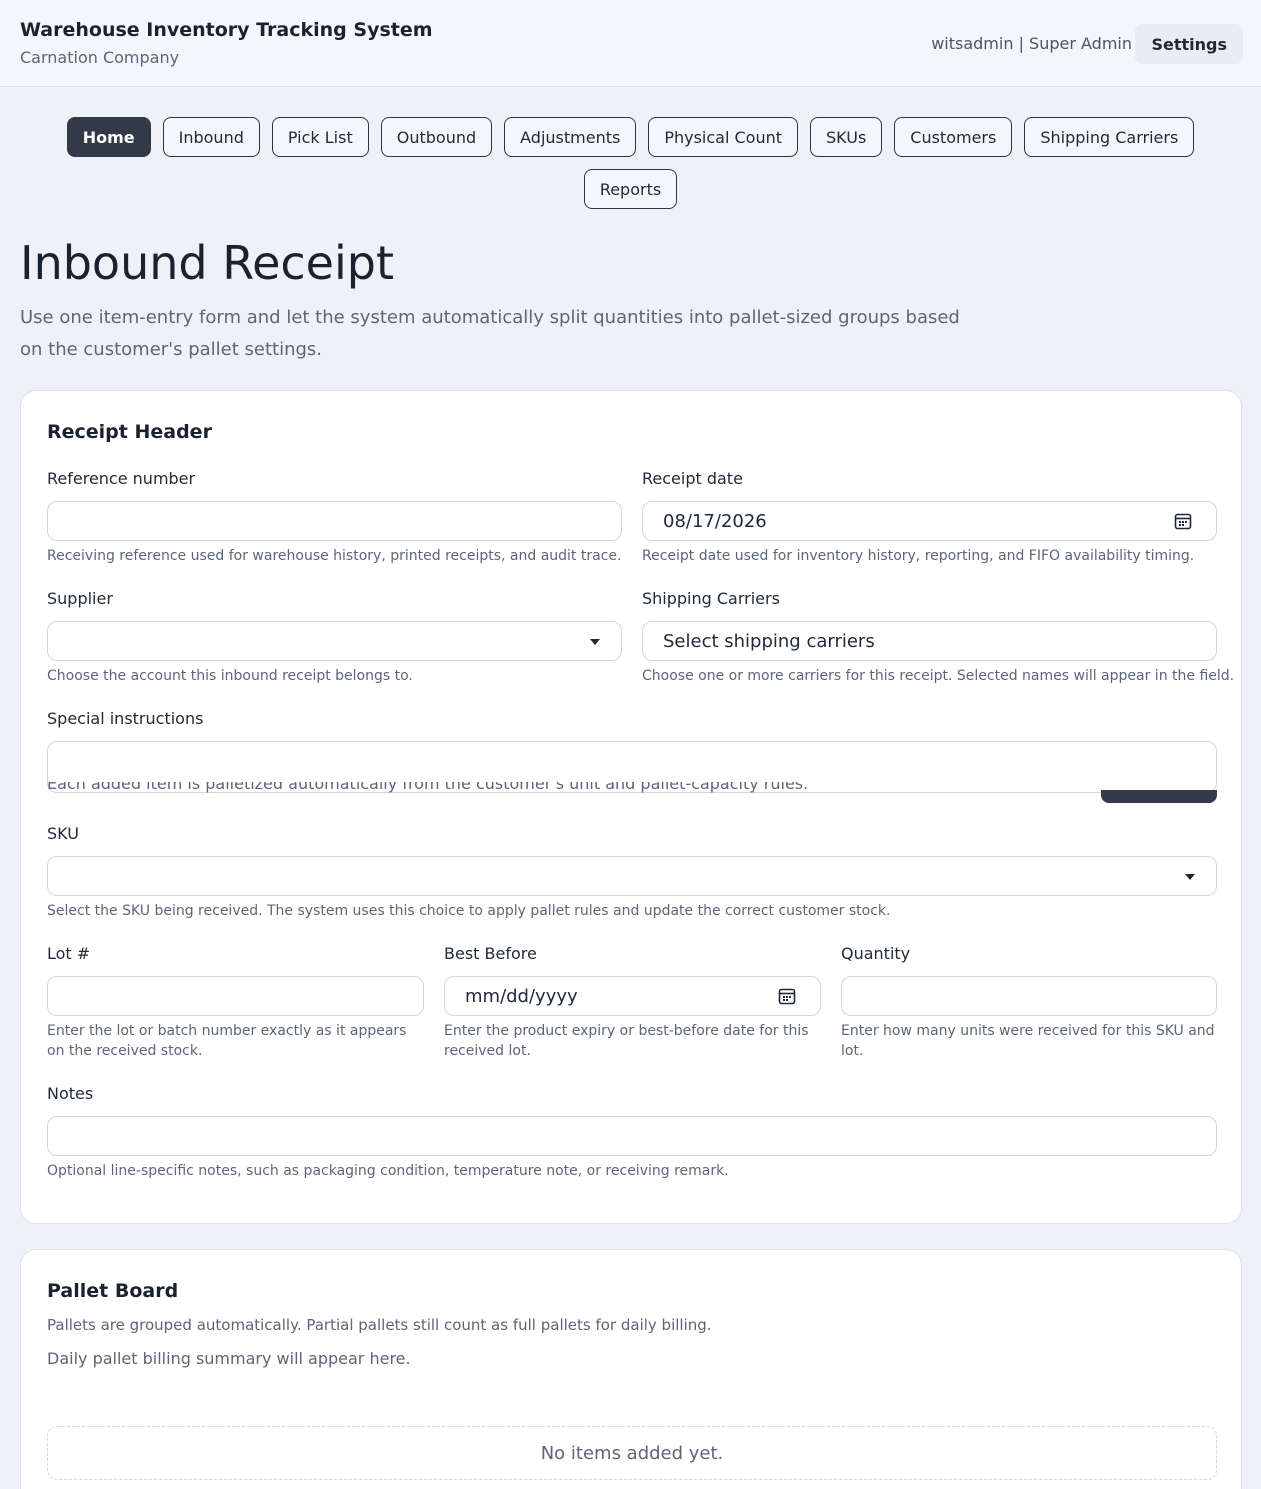 This screenshot has height=1489, width=1261. What do you see at coordinates (69, 953) in the screenshot?
I see `lot-label: Lot #` at bounding box center [69, 953].